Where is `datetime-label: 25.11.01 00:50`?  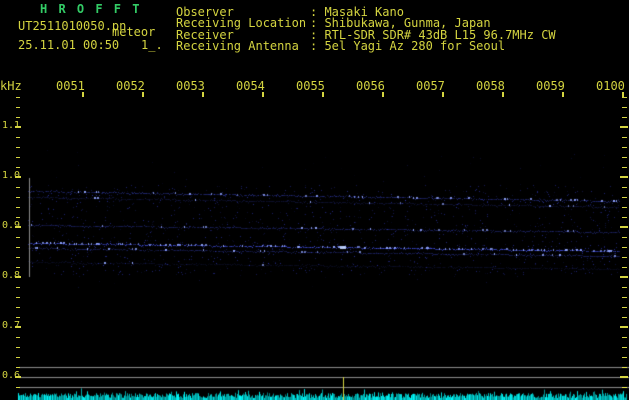 datetime-label: 25.11.01 00:50 is located at coordinates (69, 45).